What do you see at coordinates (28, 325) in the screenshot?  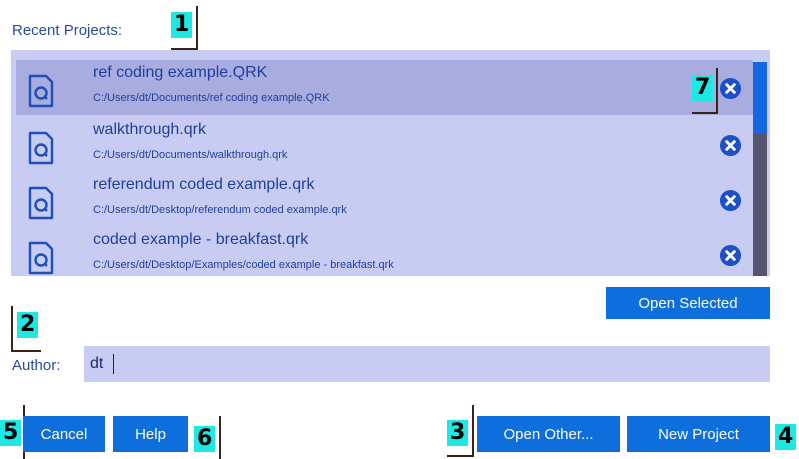 I see `callout-2: 2` at bounding box center [28, 325].